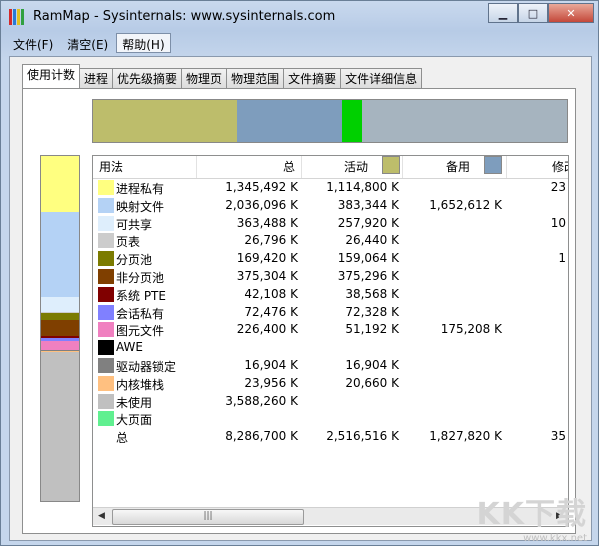  What do you see at coordinates (271, 240) in the screenshot?
I see `row-total-value: 26,796 K` at bounding box center [271, 240].